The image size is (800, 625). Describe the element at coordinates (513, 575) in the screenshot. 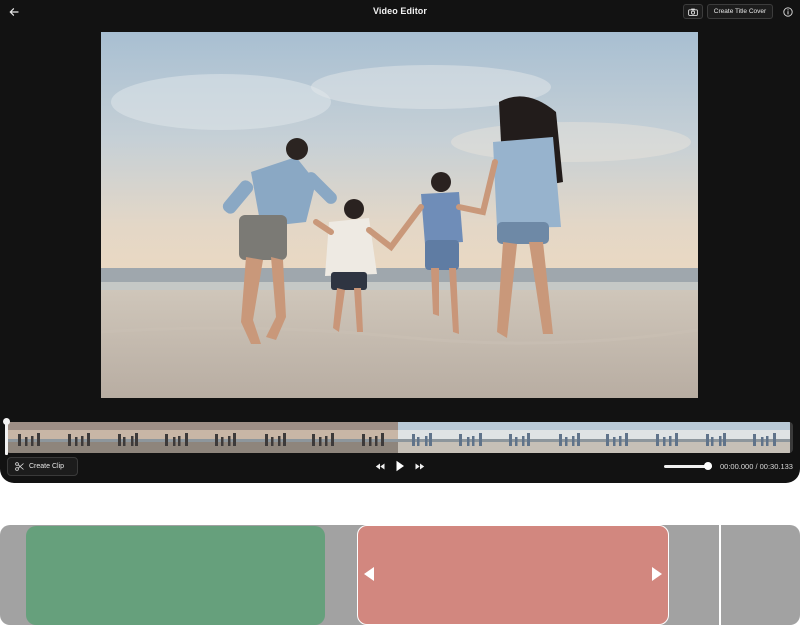

I see `clip-segment-selected` at that location.